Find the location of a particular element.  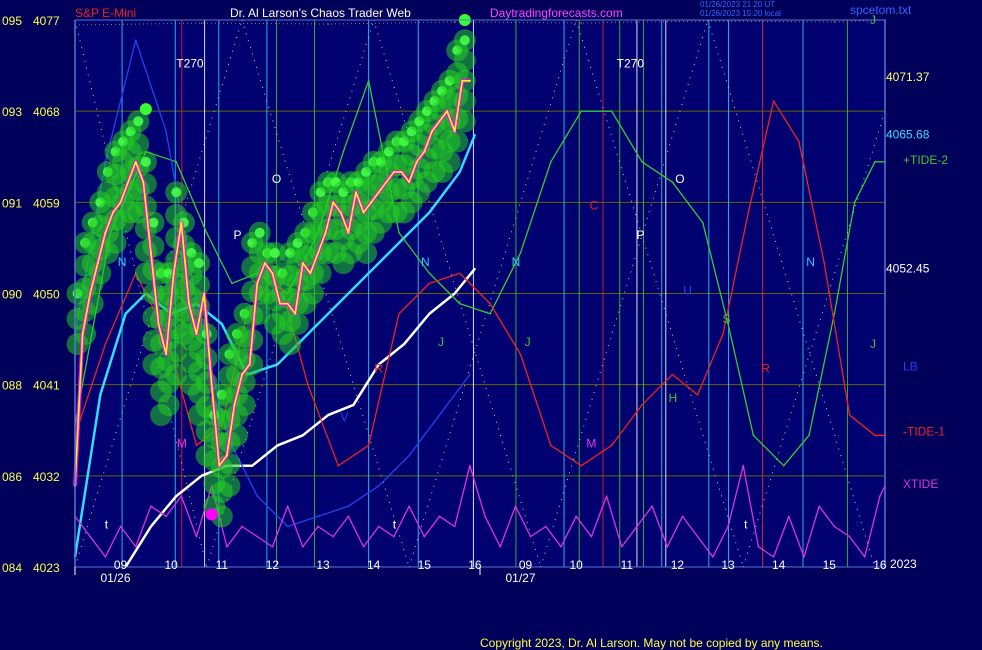

chart-title: Dr. Al Larson's Chaos Trader Web is located at coordinates (320, 13).